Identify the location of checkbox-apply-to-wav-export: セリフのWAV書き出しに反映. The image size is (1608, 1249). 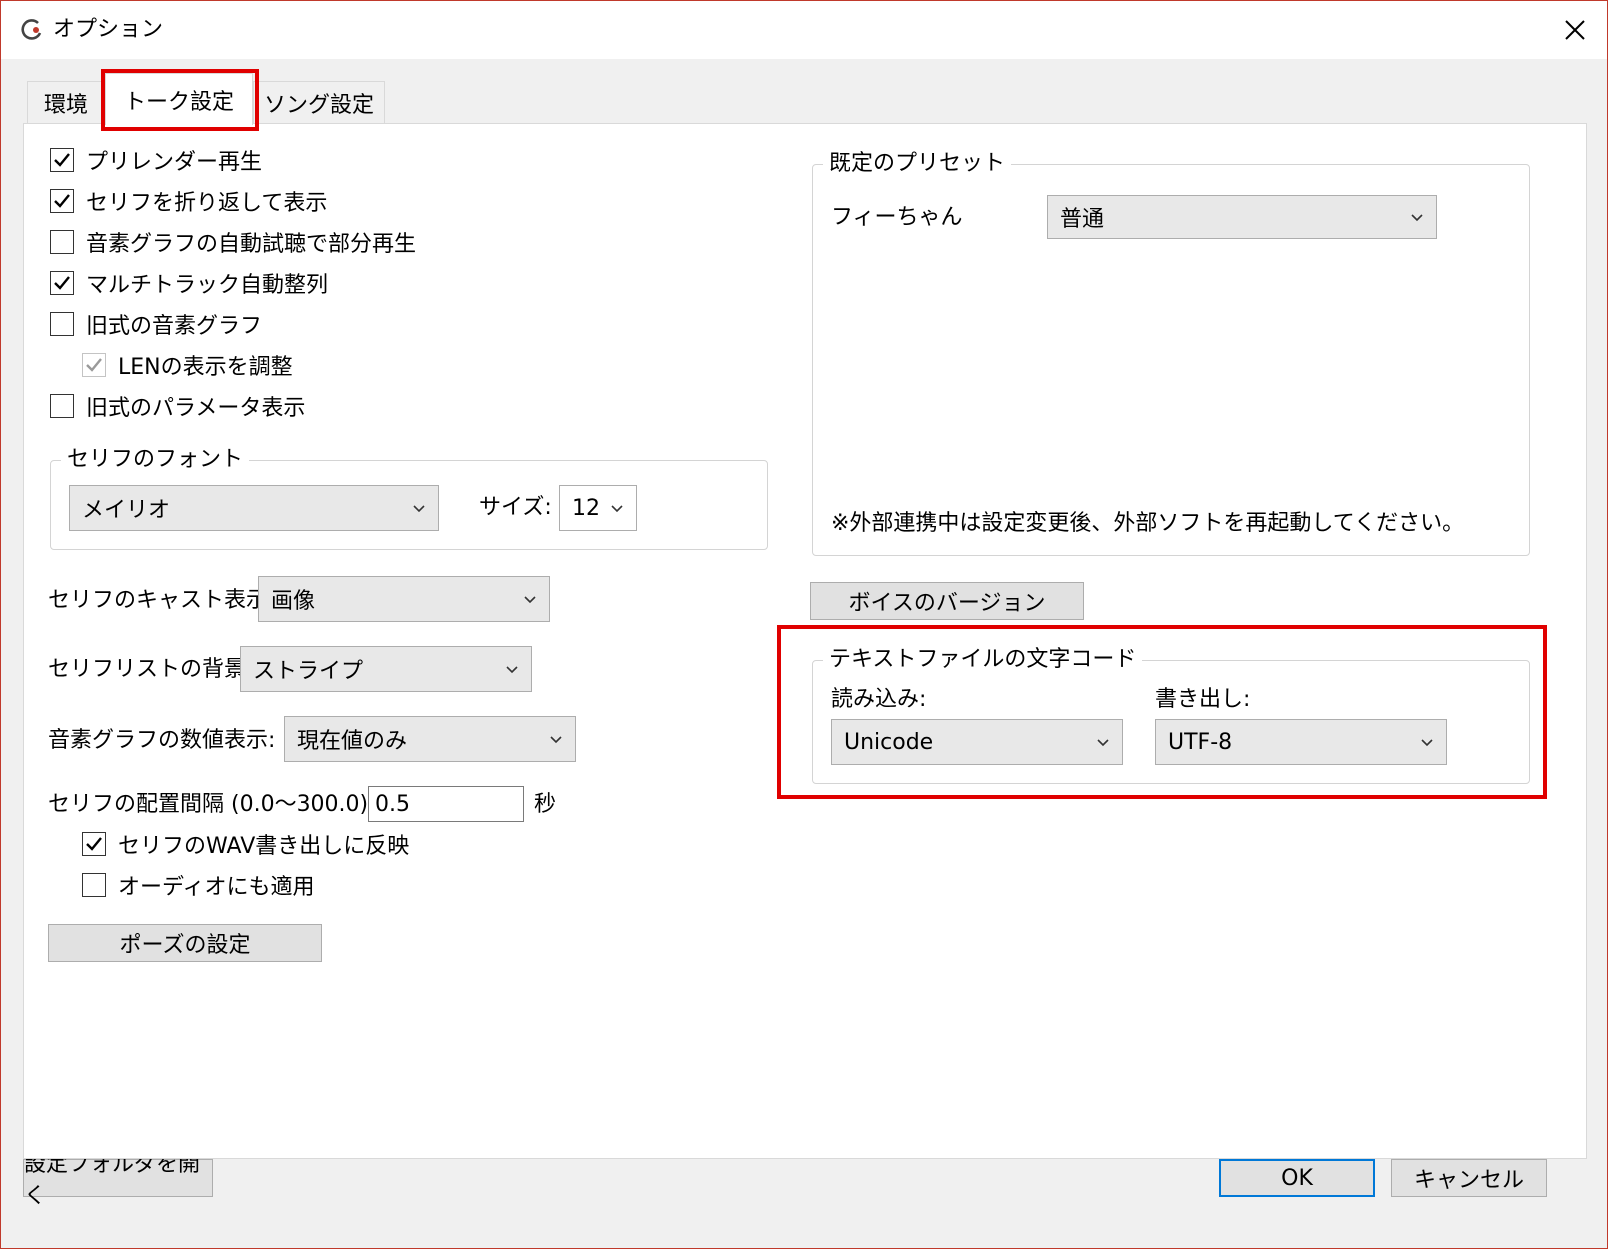
(245, 844).